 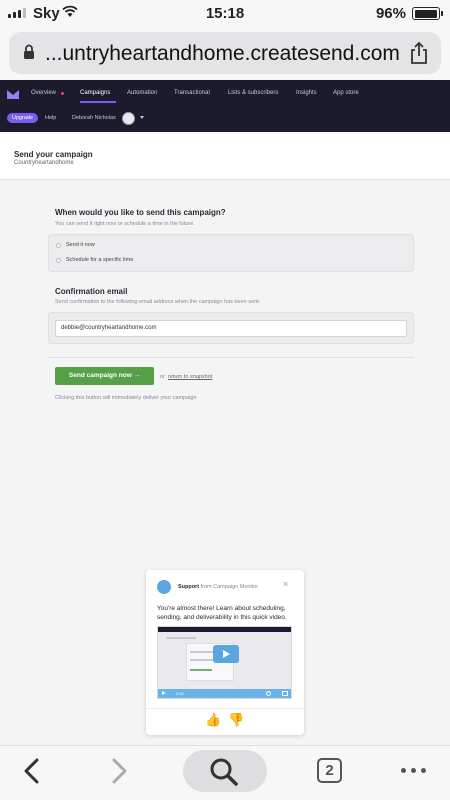 What do you see at coordinates (142, 93) in the screenshot?
I see `nav-automation: Automation` at bounding box center [142, 93].